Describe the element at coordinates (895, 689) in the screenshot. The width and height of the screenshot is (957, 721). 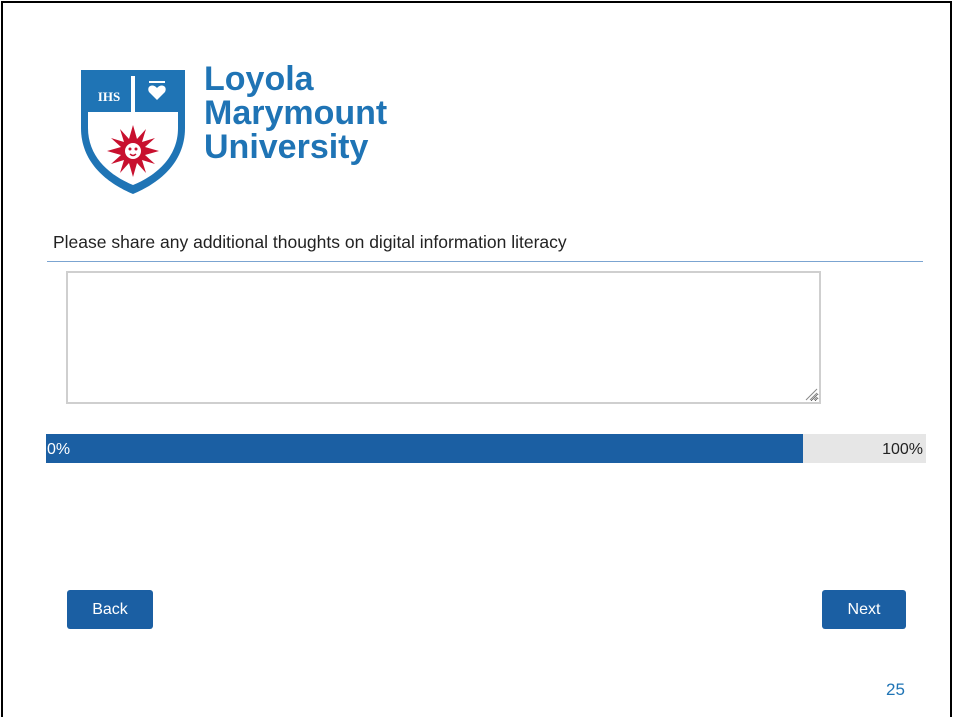
I see `page-number: 25` at that location.